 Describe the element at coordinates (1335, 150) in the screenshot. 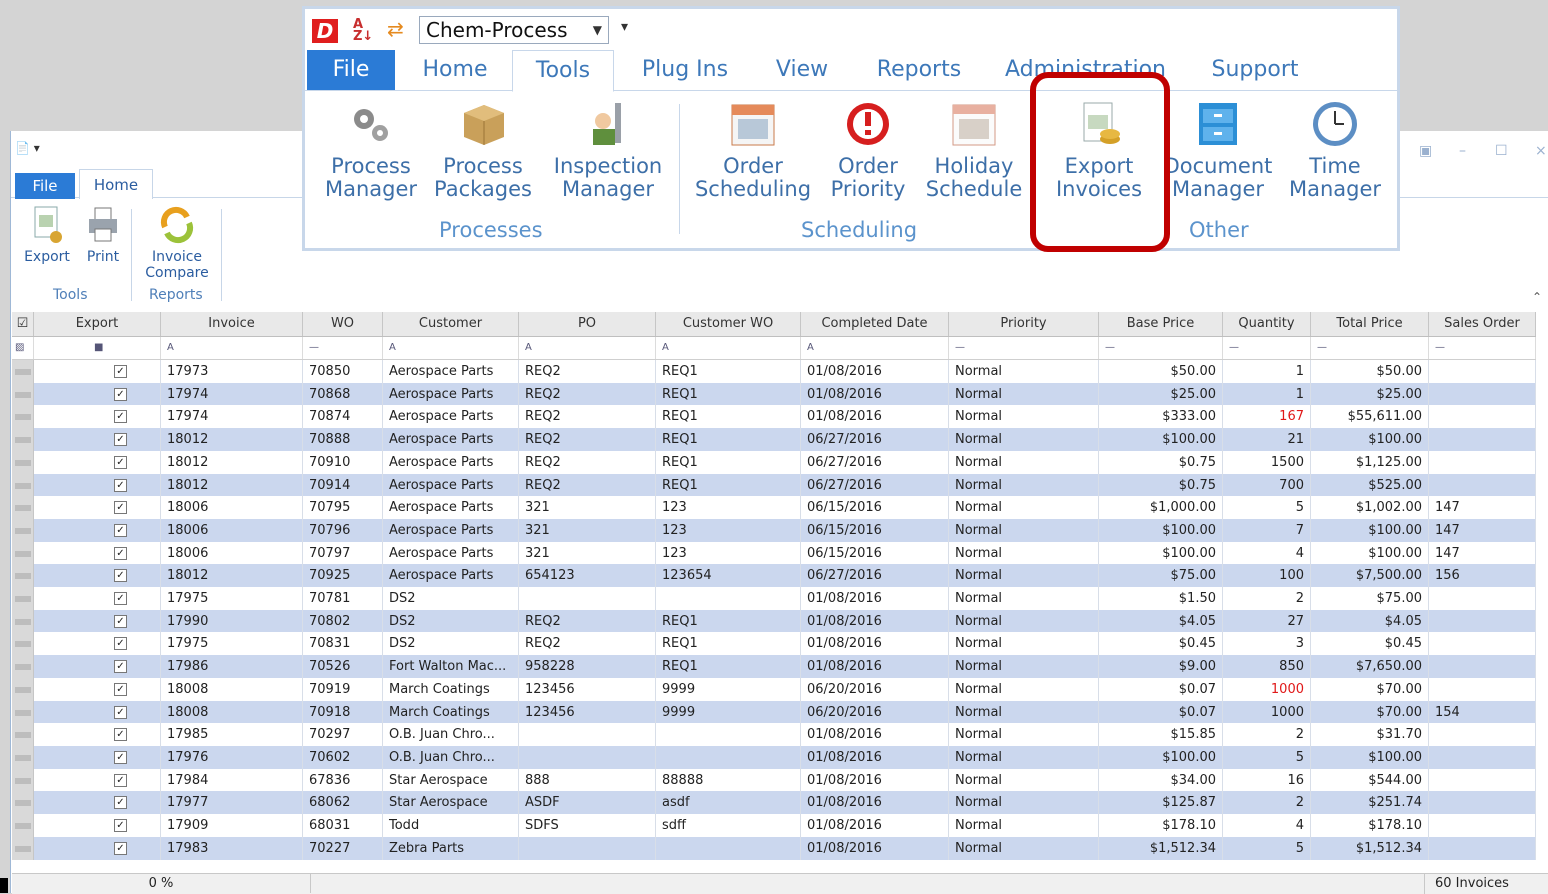

I see `time-manager-button: Time Manager` at that location.